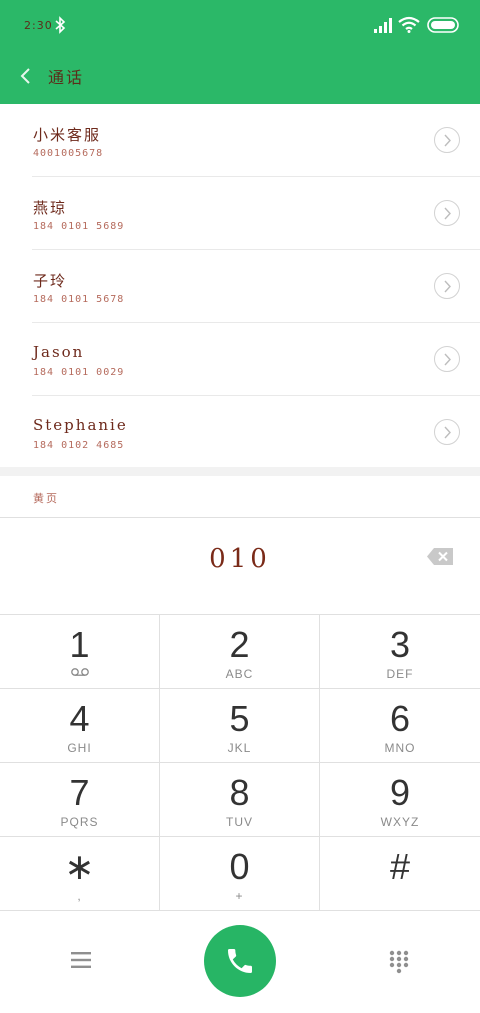  I want to click on key-digit: ∗, so click(79, 866).